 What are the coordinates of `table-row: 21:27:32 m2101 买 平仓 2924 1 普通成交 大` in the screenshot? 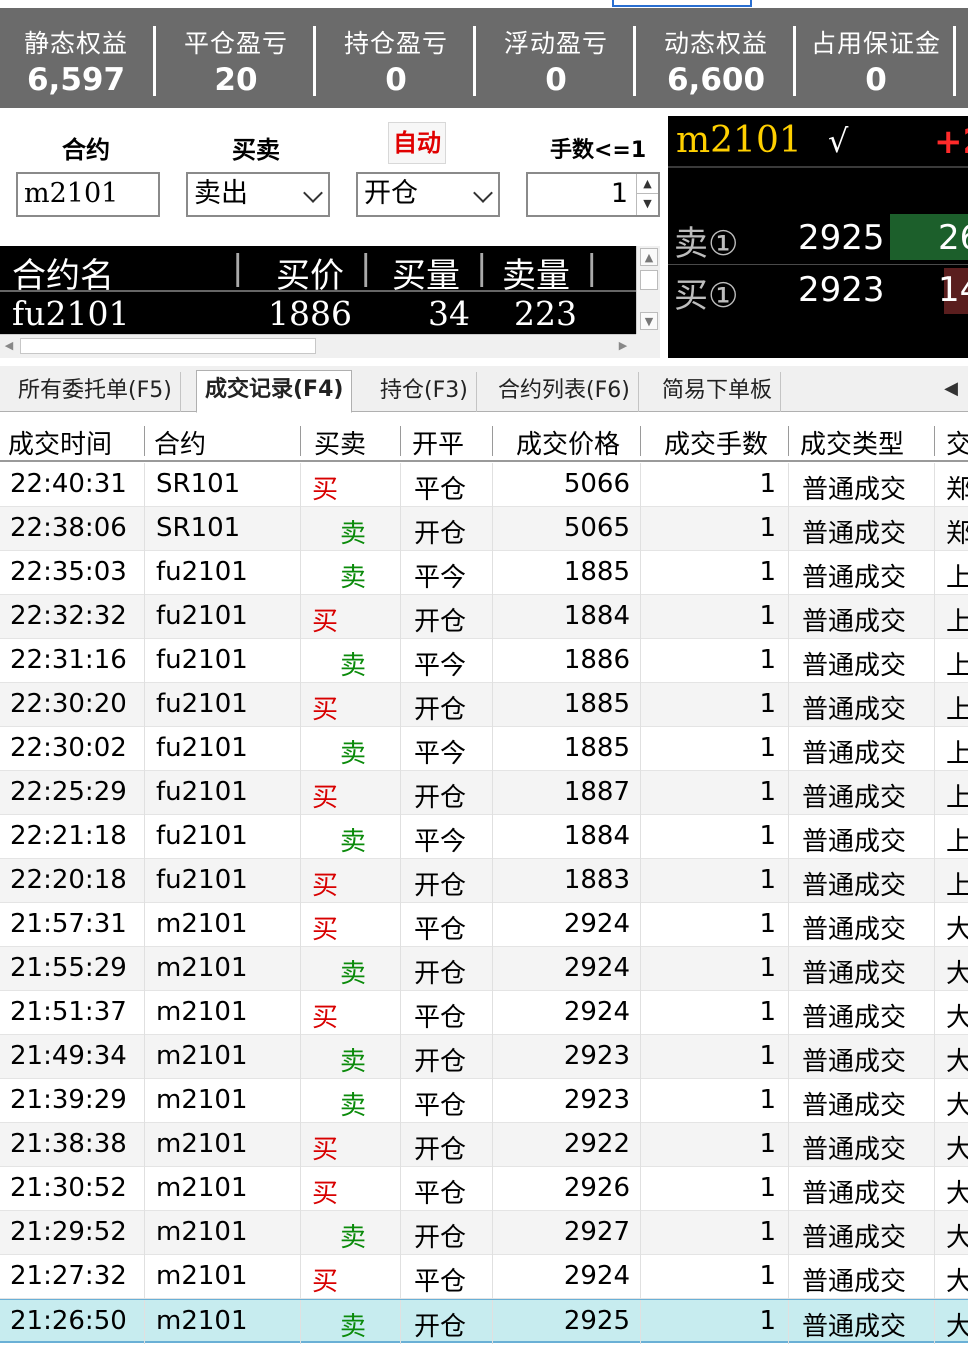 It's located at (484, 1277).